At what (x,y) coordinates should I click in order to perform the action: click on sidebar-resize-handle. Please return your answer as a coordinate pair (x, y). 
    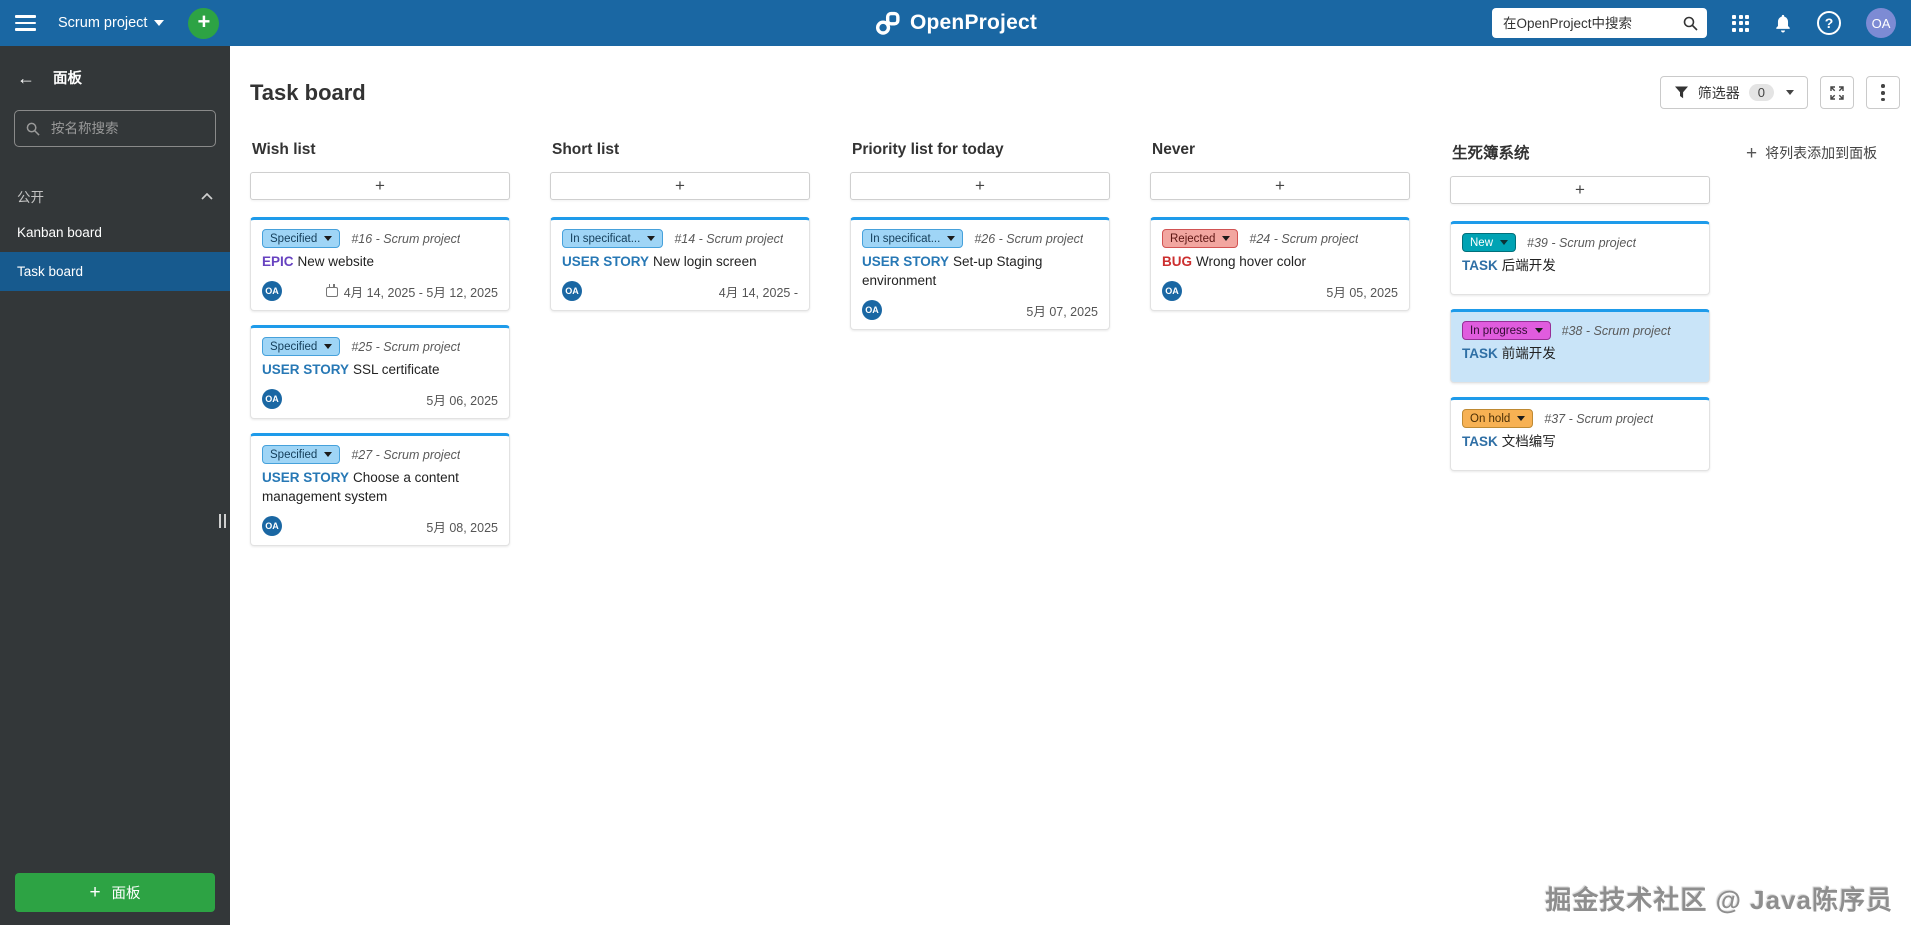
    Looking at the image, I should click on (222, 521).